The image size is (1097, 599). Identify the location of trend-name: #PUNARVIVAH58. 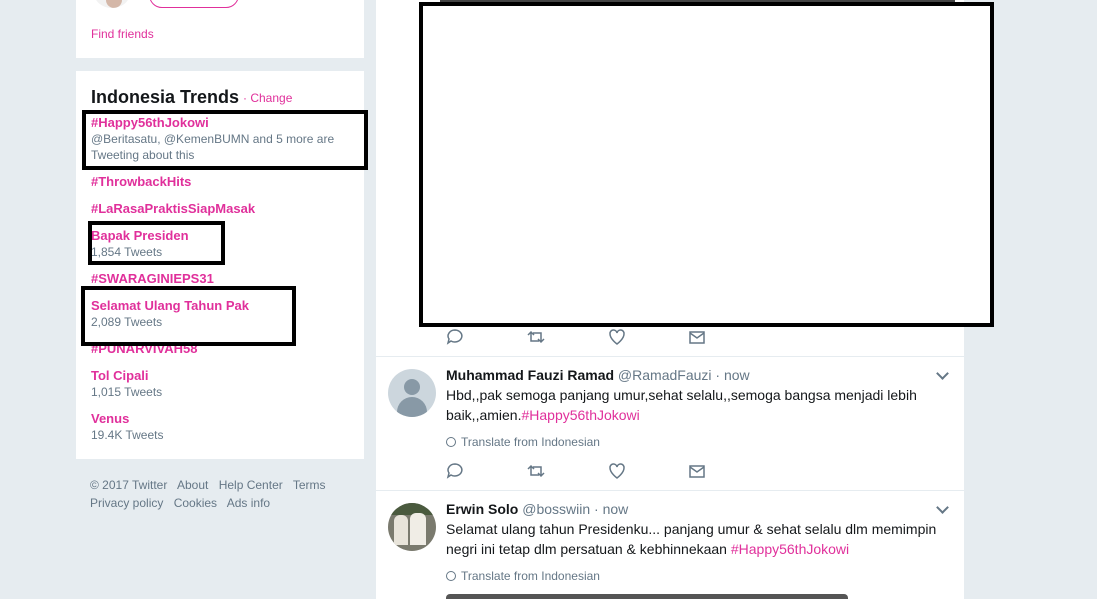
(144, 348).